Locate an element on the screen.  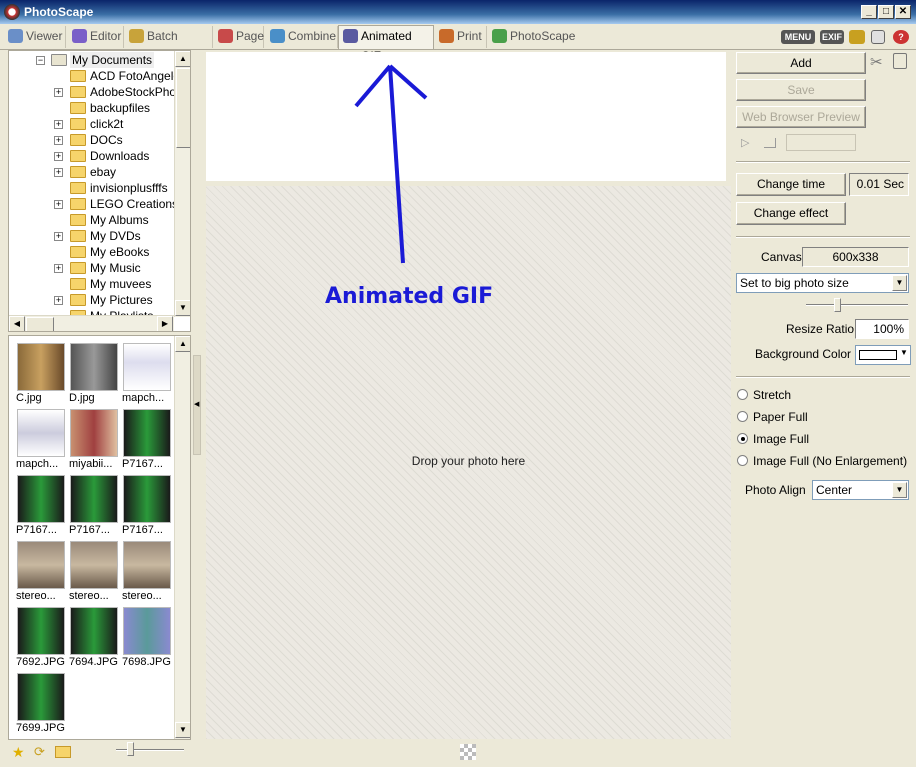
tab-batch-editor: Batch Editor is located at coordinates (169, 44).